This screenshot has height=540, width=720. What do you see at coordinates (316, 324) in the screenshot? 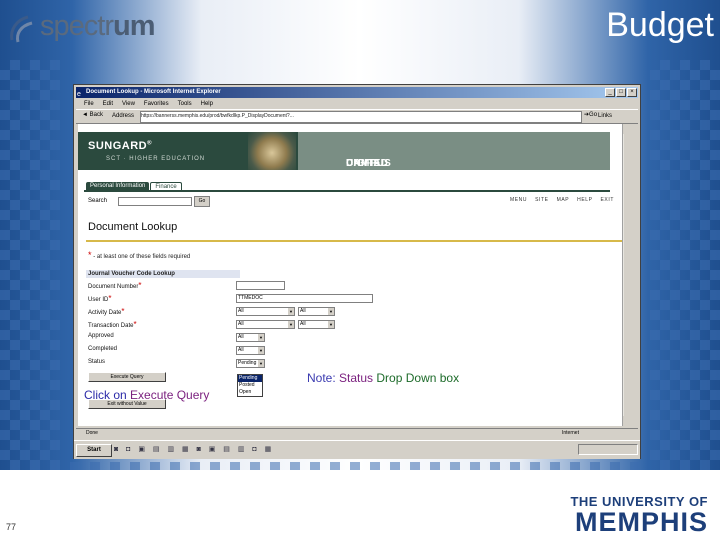
I see `transaction-date-to-select: All ▼` at bounding box center [316, 324].